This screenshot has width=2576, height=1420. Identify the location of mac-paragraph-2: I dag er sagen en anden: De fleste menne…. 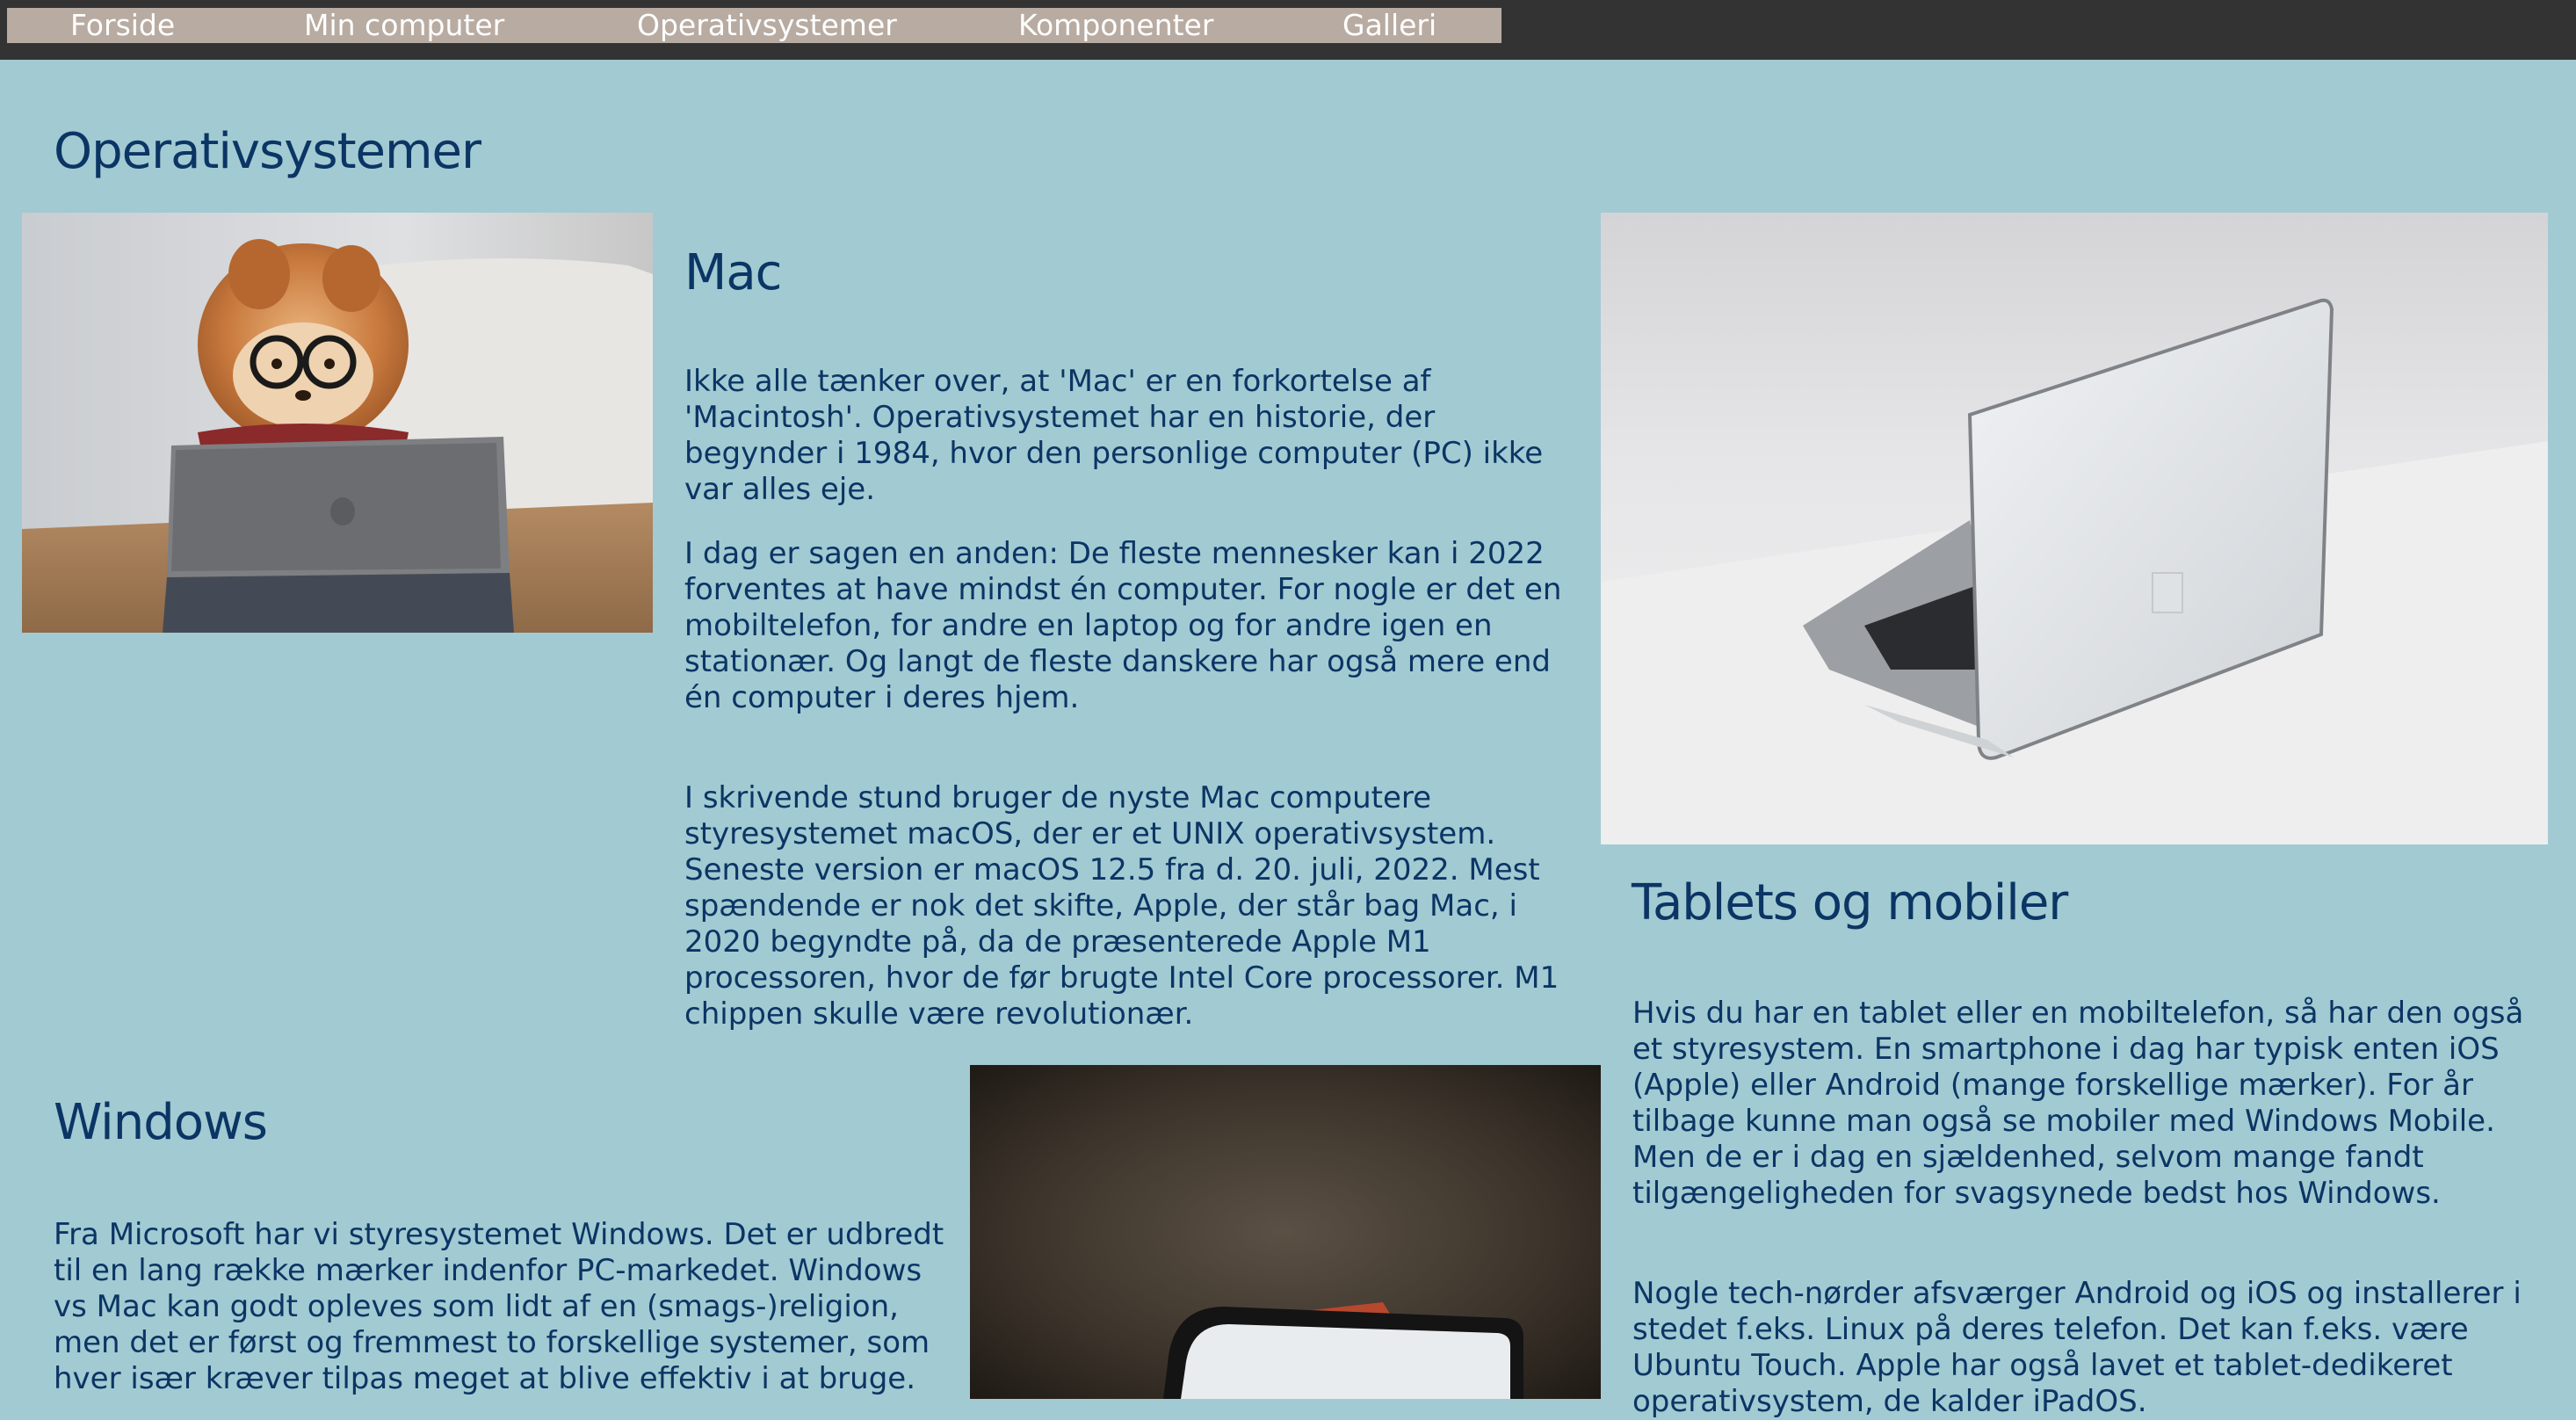
(1123, 625).